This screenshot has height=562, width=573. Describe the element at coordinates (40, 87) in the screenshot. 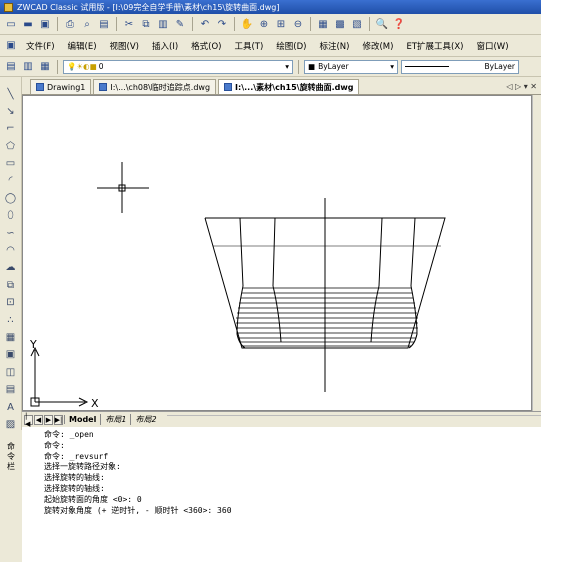

I see `drawing-file-icon` at that location.